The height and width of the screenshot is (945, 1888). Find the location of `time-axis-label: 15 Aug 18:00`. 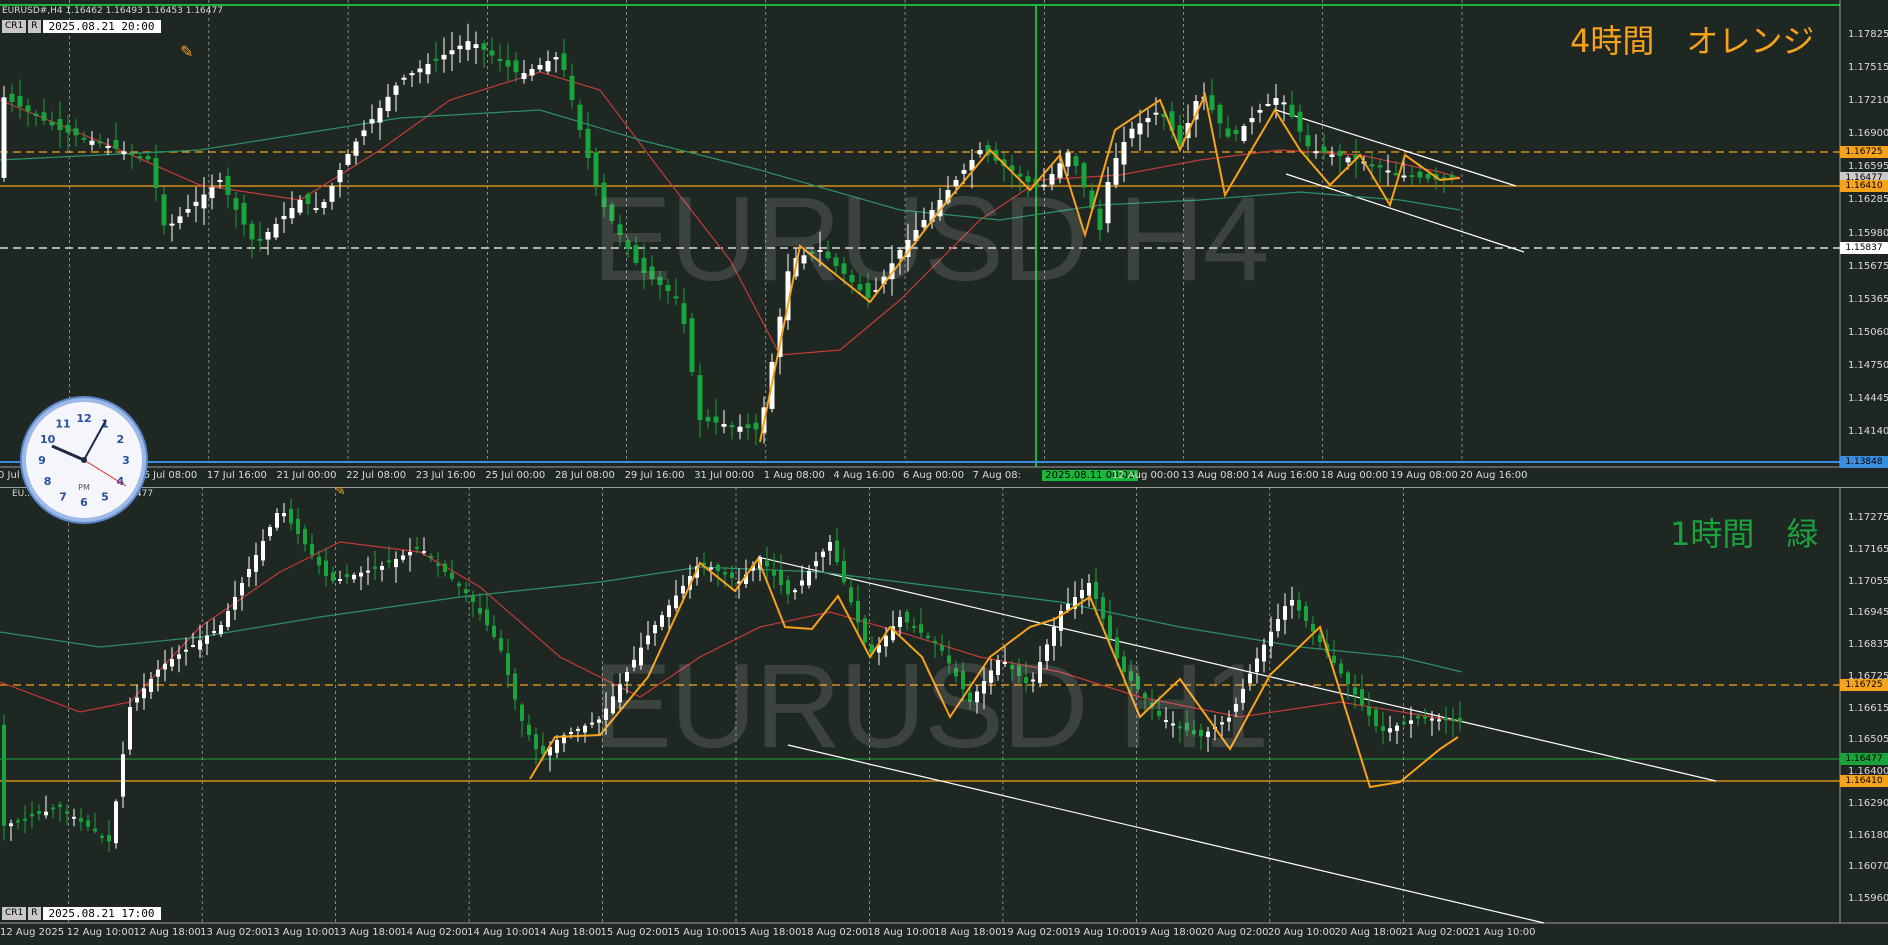

time-axis-label: 15 Aug 18:00 is located at coordinates (768, 932).